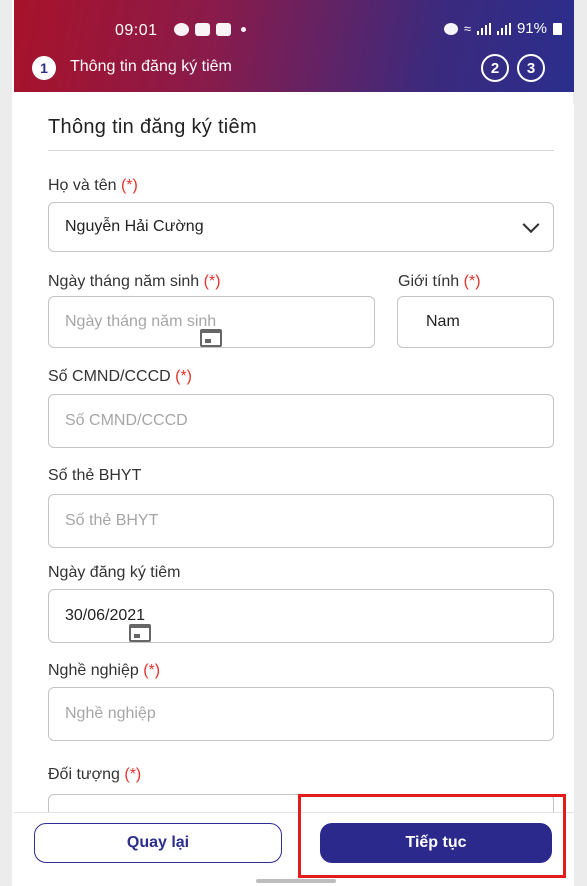  I want to click on occupation-label: Nghề nghiệp (*), so click(104, 671).